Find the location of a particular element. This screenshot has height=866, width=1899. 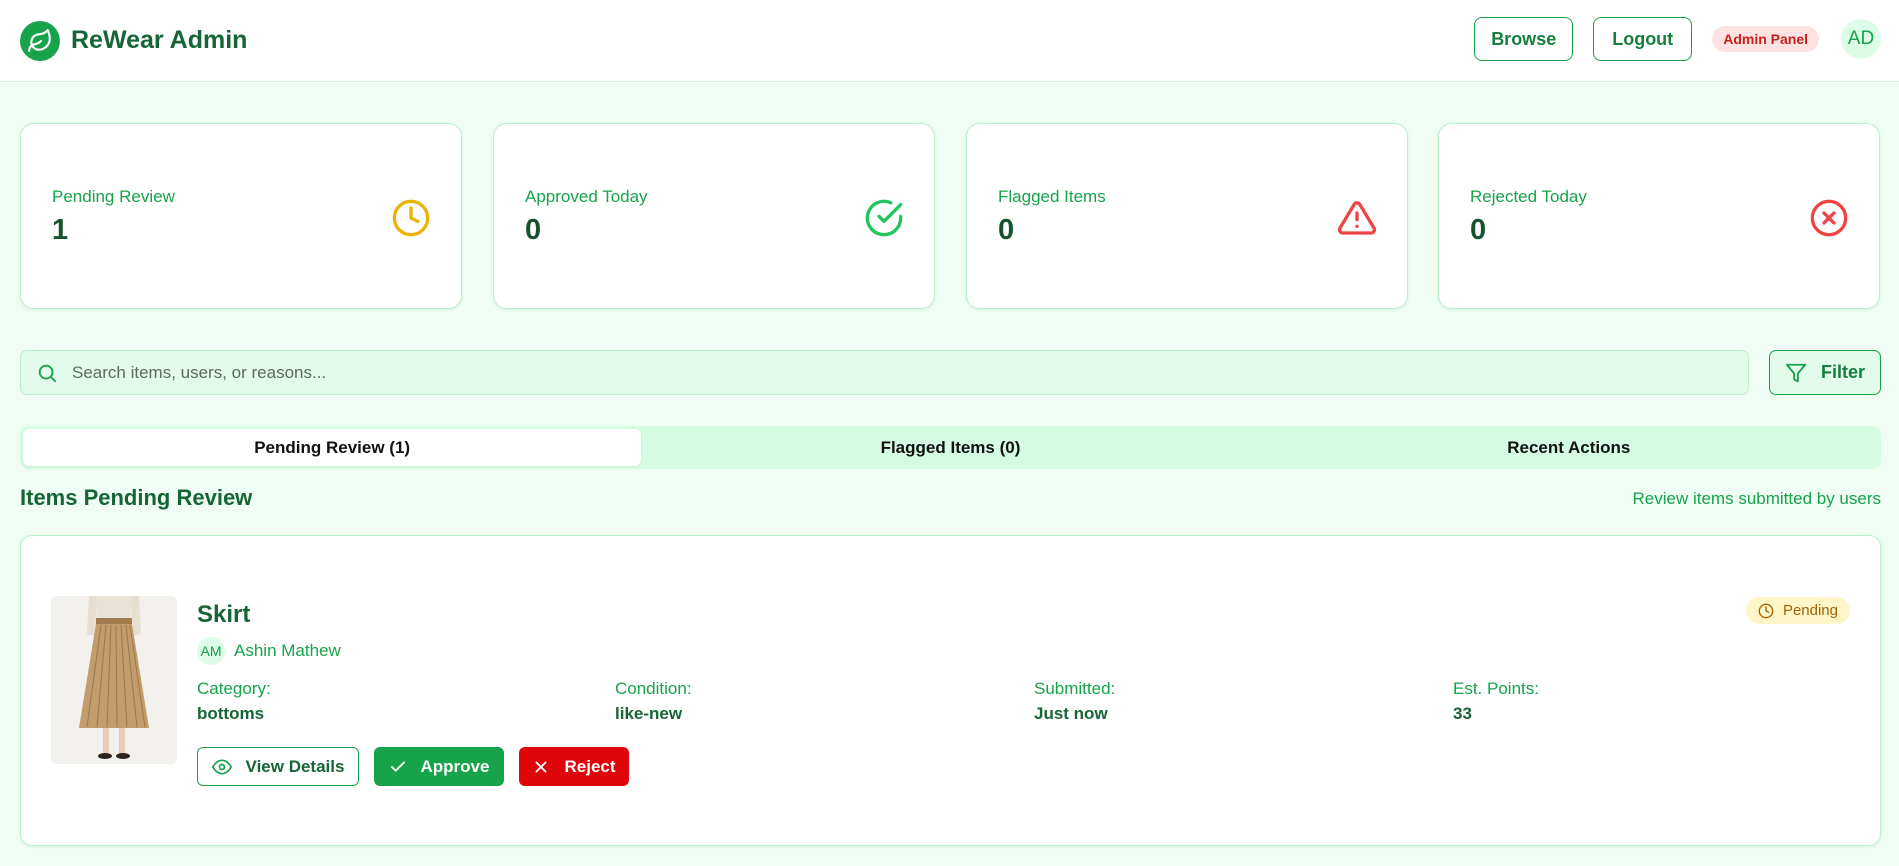

brand-title: ReWear Admin is located at coordinates (159, 40).